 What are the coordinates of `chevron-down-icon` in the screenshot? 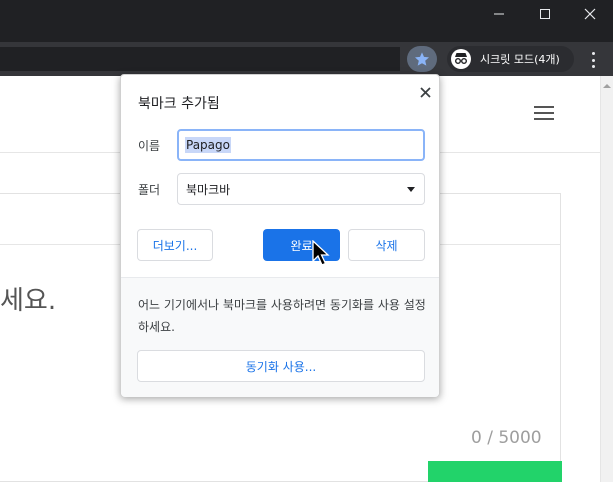 It's located at (411, 189).